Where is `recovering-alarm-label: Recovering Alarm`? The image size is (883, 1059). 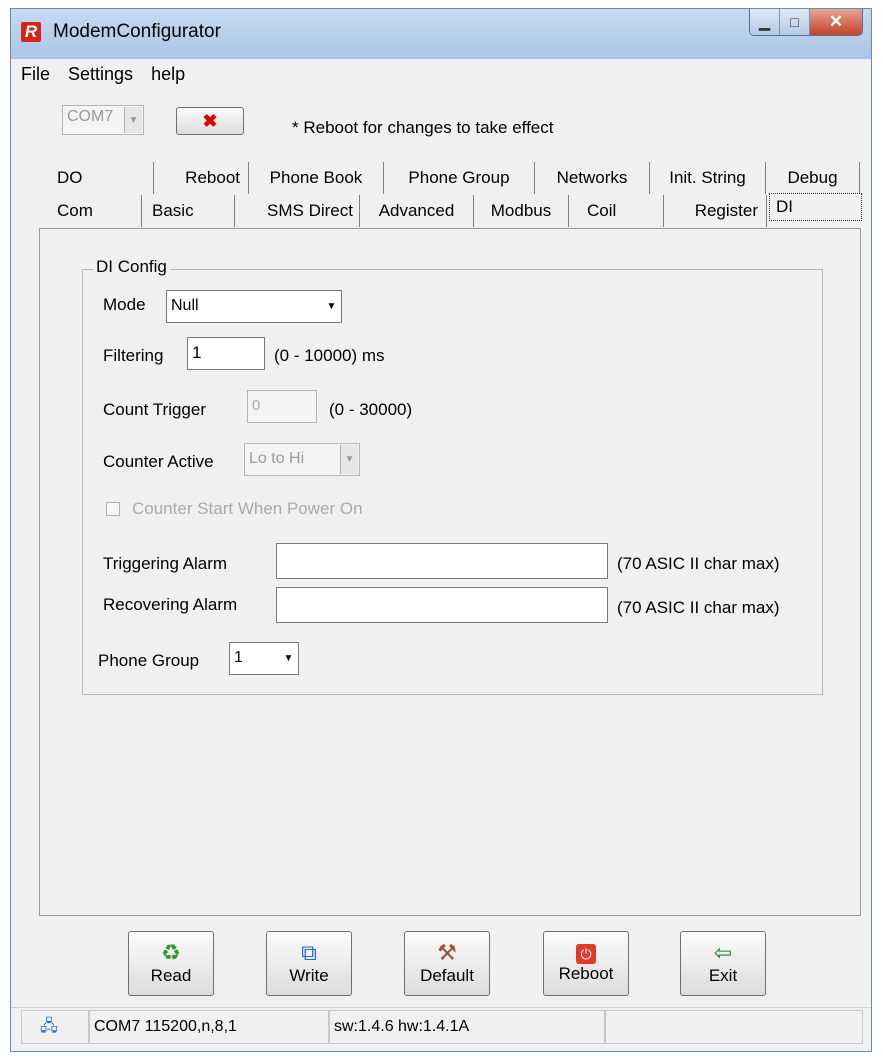
recovering-alarm-label: Recovering Alarm is located at coordinates (170, 604).